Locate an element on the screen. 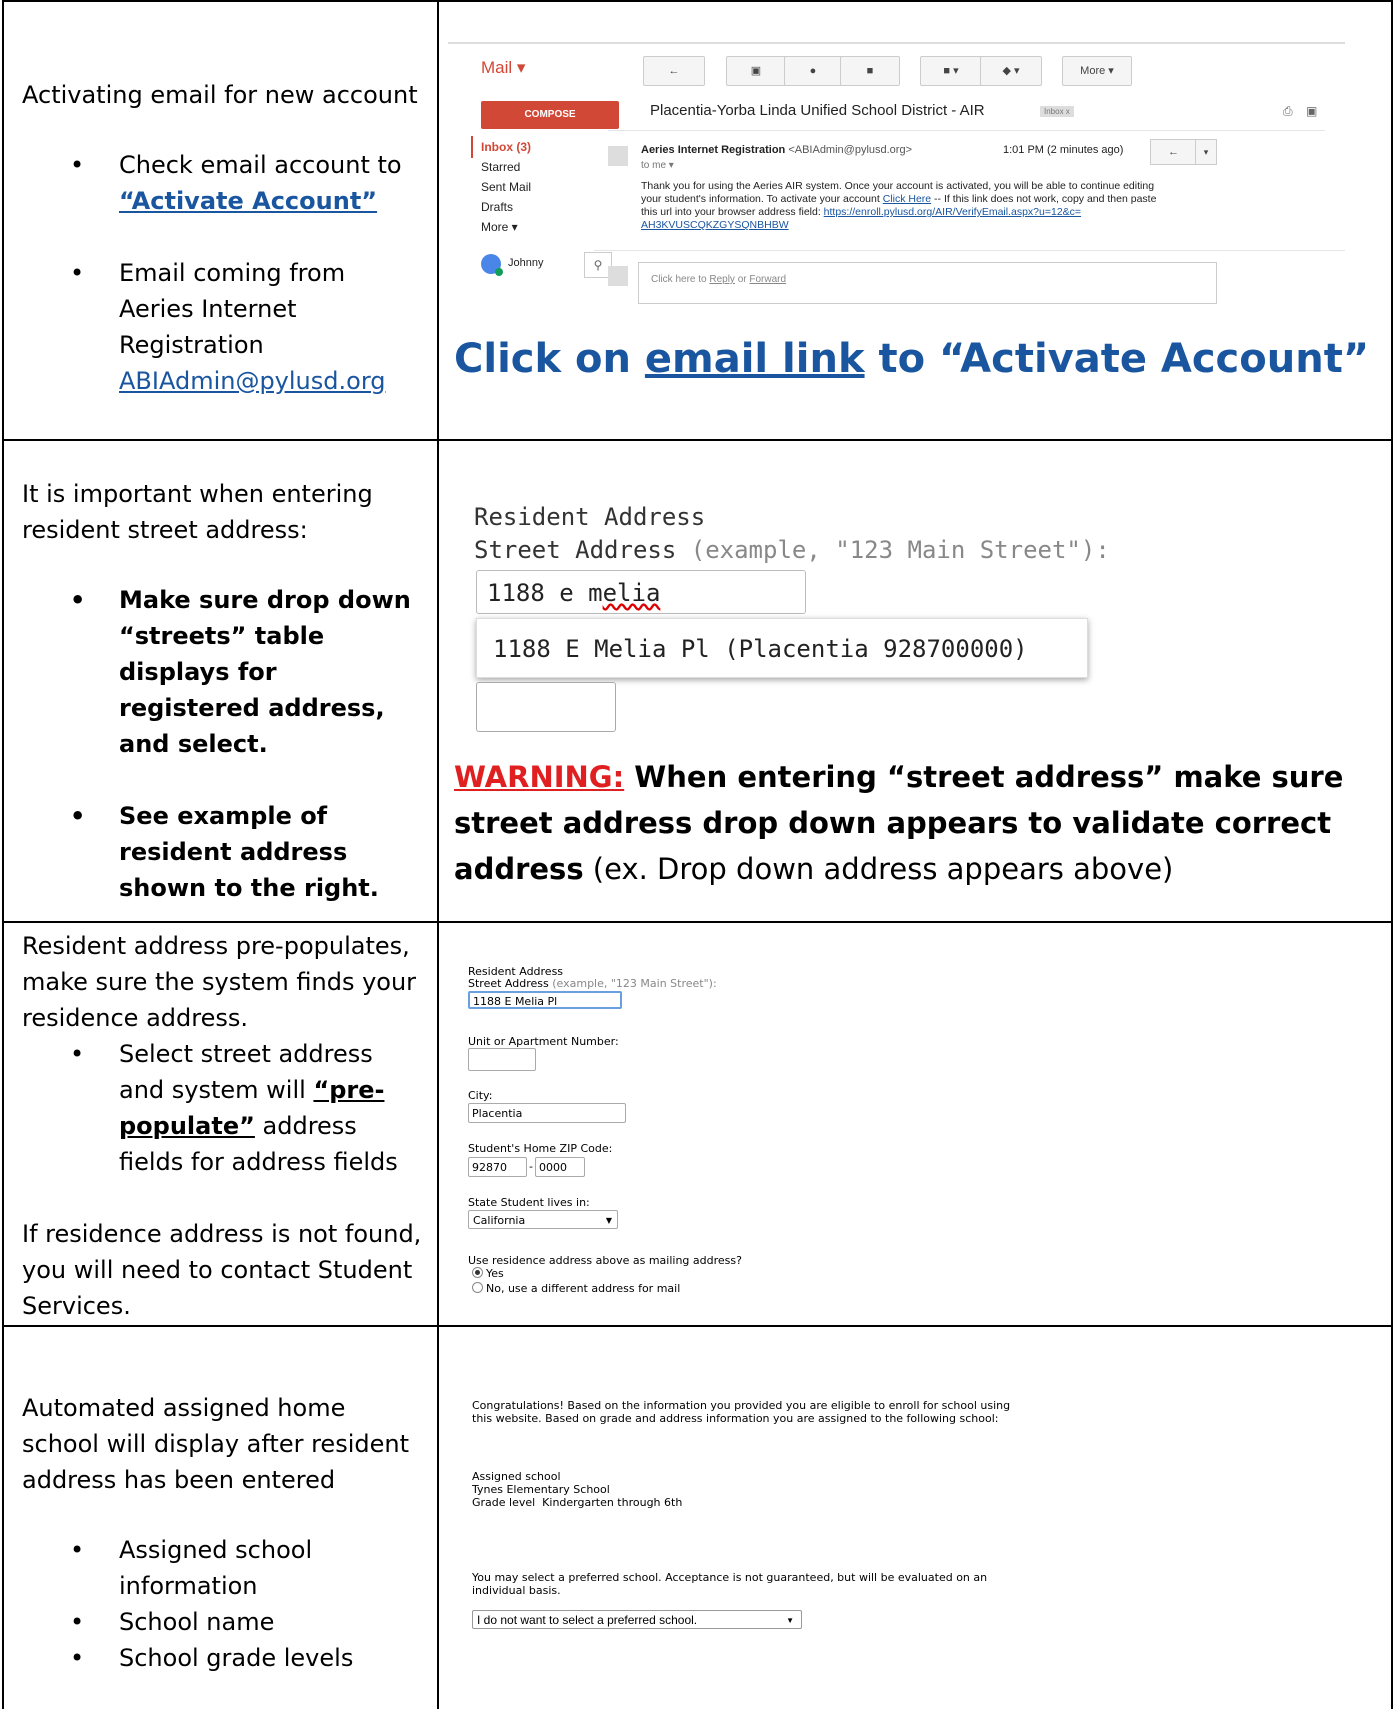  radio-no-icon is located at coordinates (477, 1287).